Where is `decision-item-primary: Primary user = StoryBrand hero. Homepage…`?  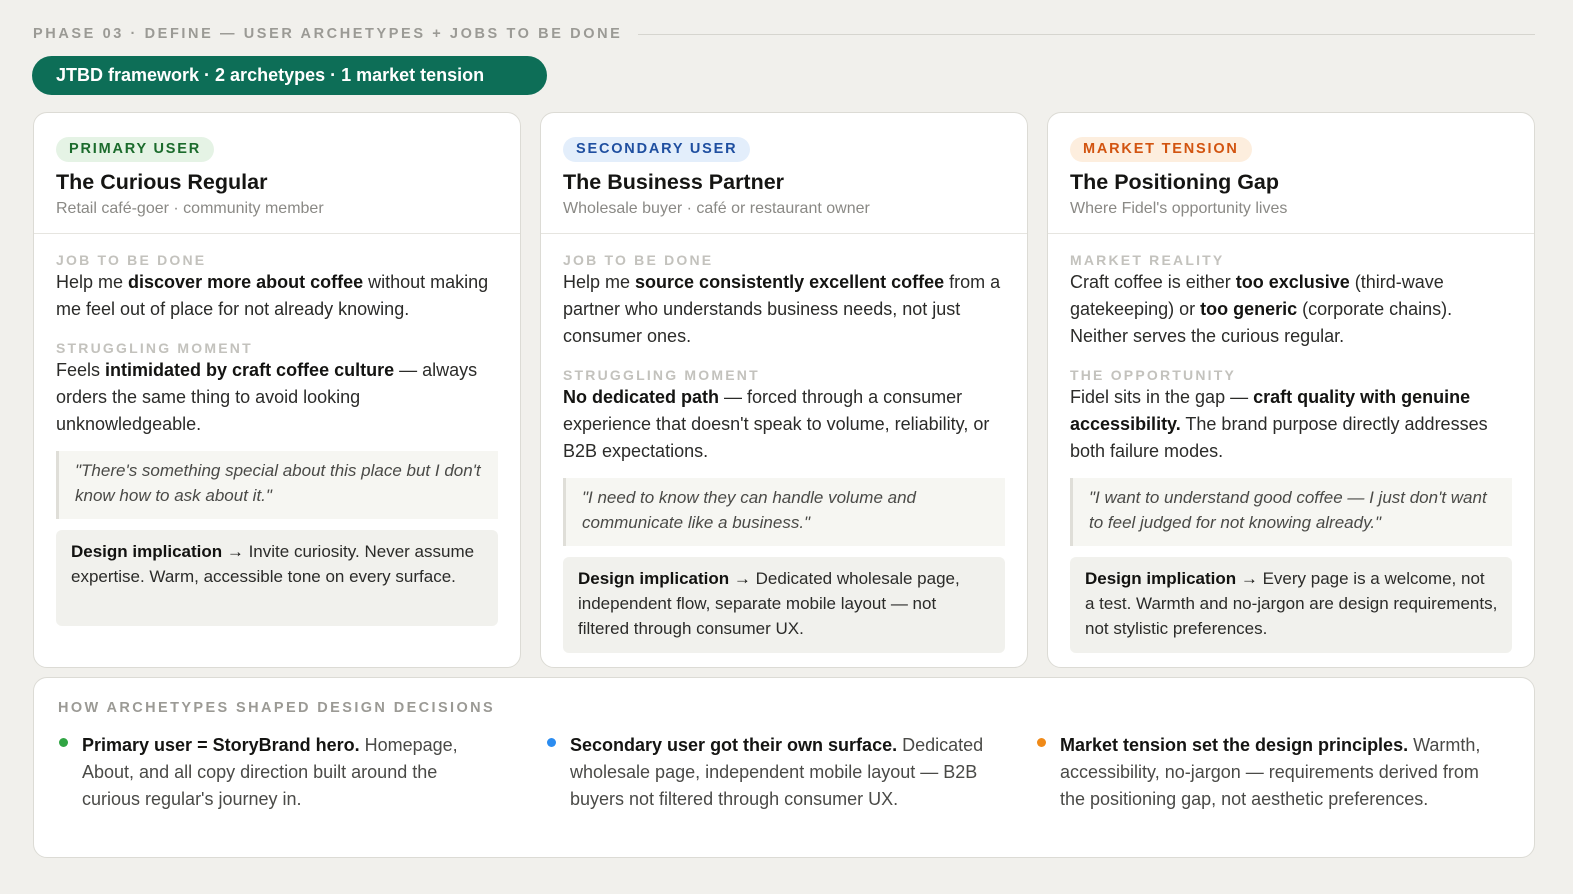 decision-item-primary: Primary user = StoryBrand hero. Homepage… is located at coordinates (279, 772).